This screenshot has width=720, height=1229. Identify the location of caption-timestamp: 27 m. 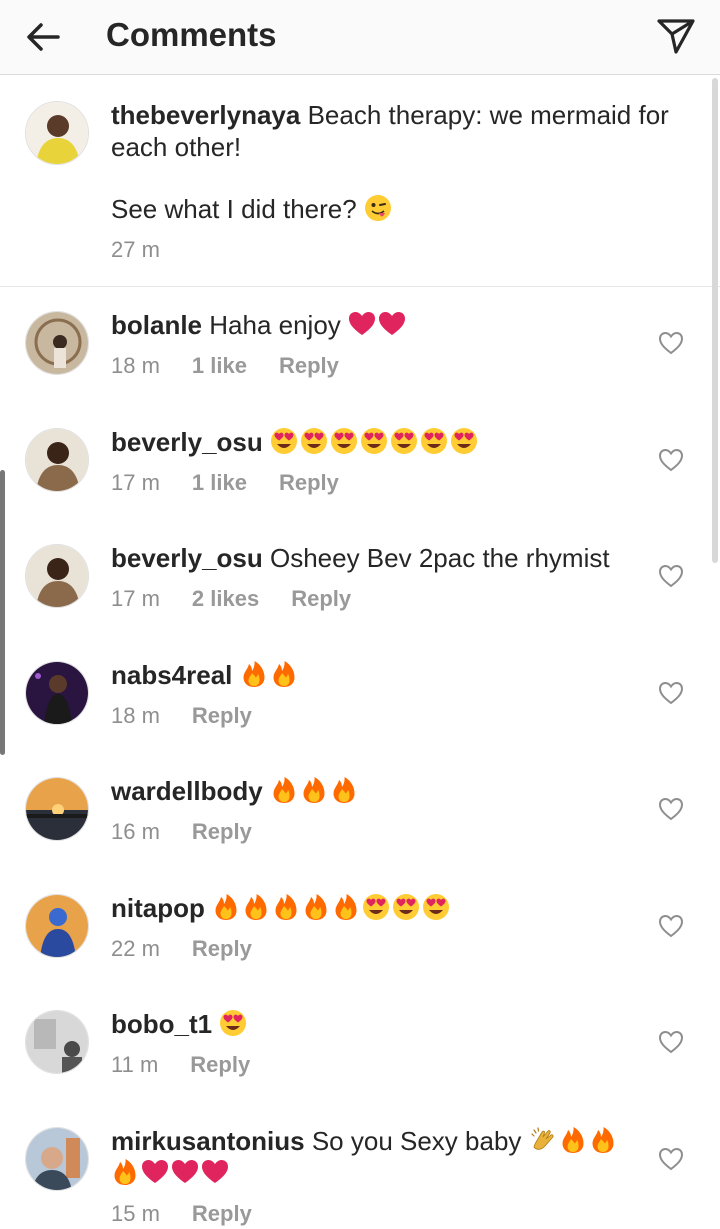
(135, 249).